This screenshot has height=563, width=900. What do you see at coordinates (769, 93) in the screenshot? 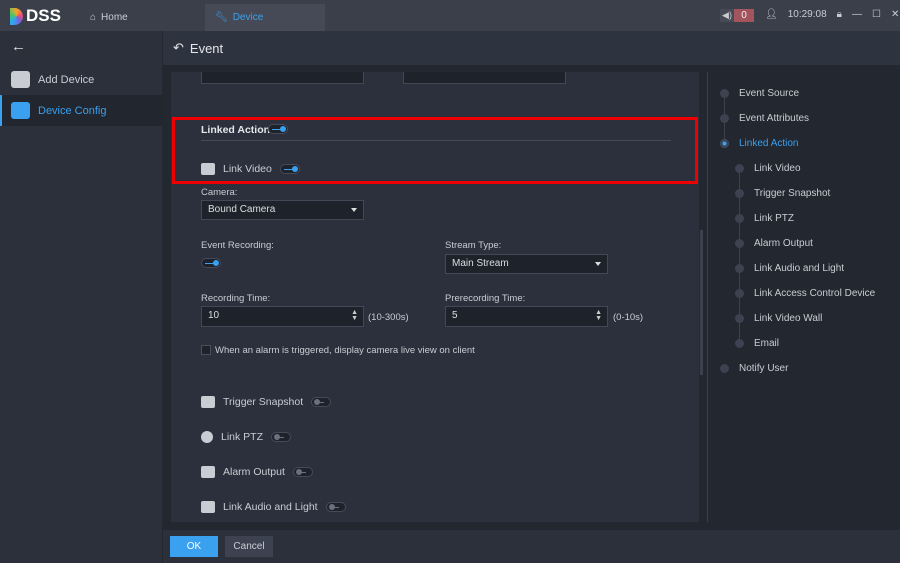
I see `nav-label: Event Source` at bounding box center [769, 93].